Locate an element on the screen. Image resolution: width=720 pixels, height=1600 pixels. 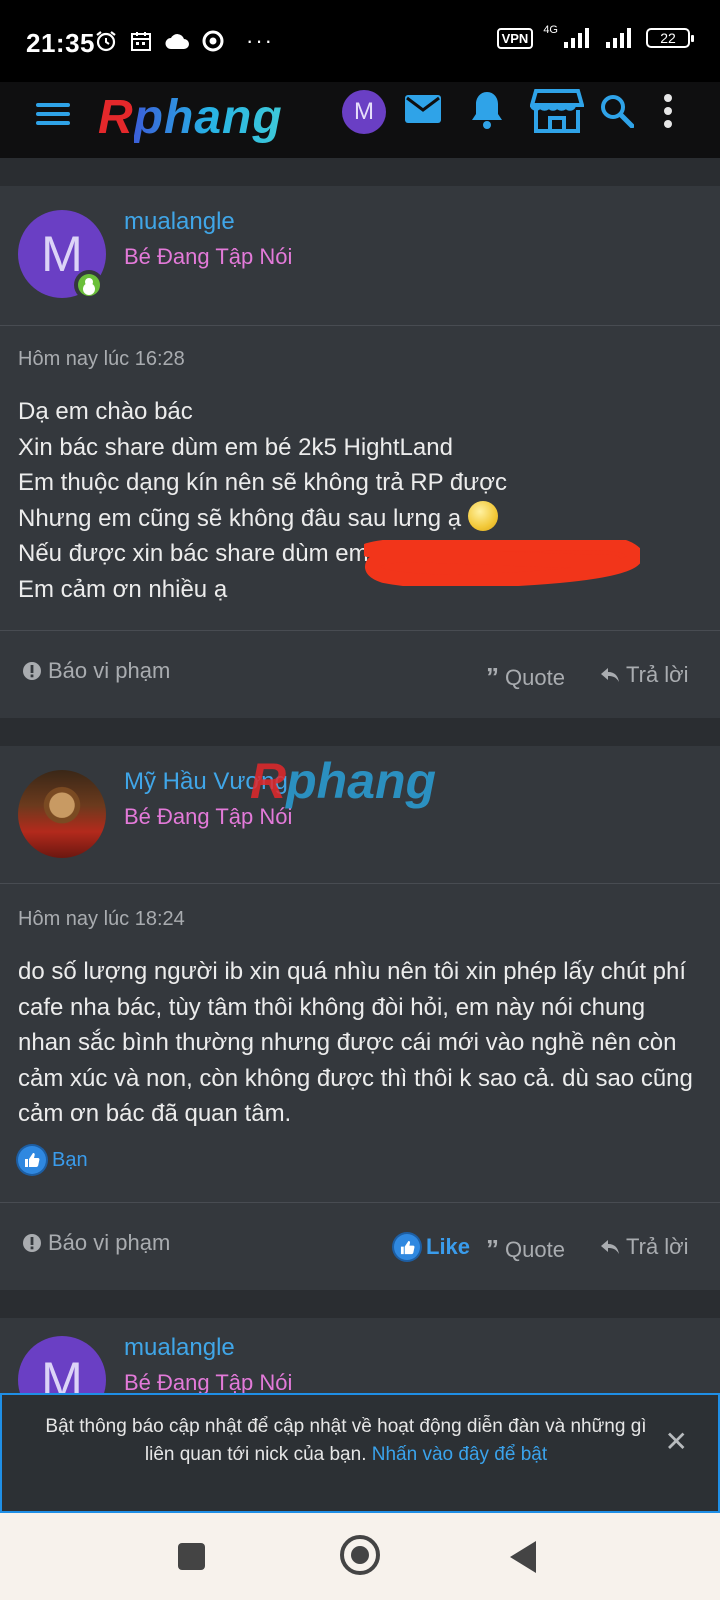
system-nav-bar is located at coordinates (360, 1556).